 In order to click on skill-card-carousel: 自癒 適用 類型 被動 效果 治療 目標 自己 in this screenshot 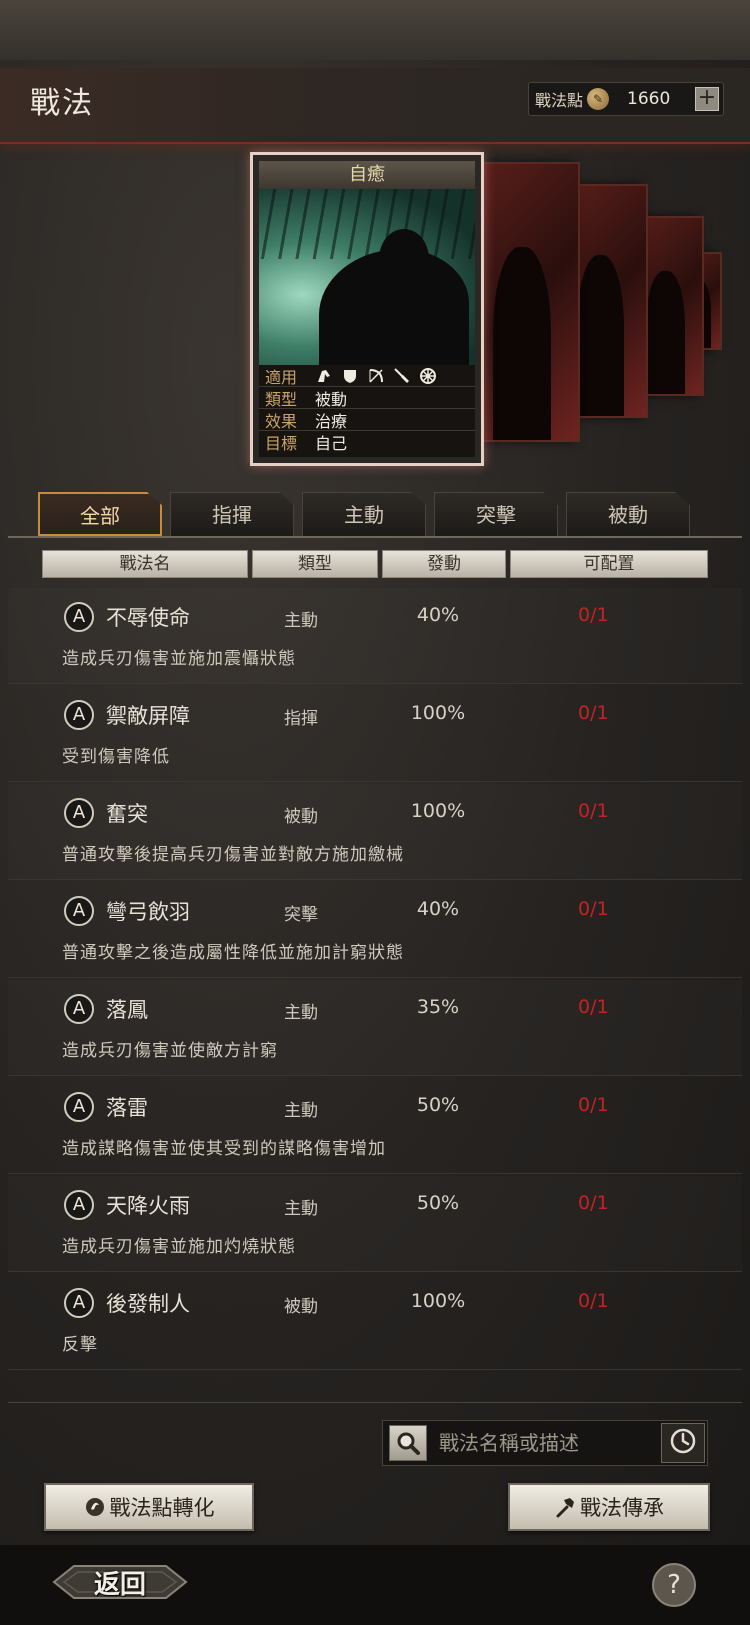, I will do `click(500, 312)`.